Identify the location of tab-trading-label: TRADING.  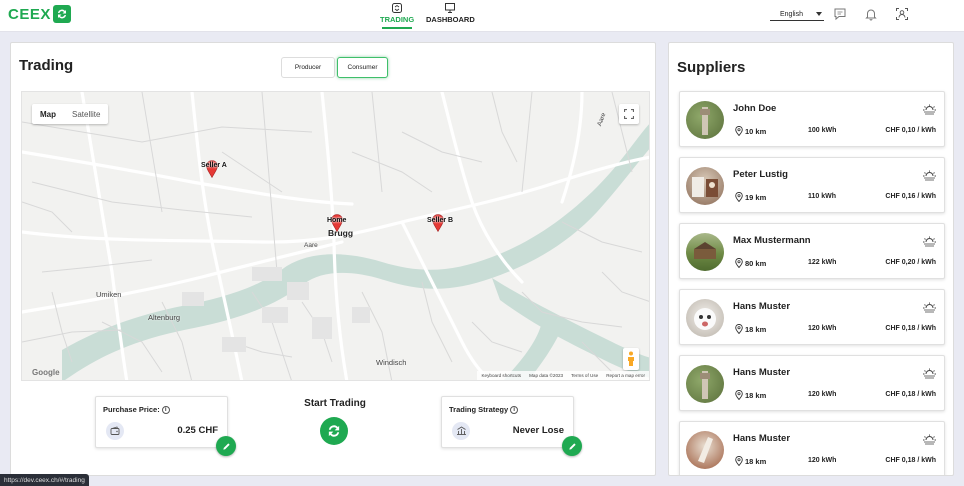
(397, 19).